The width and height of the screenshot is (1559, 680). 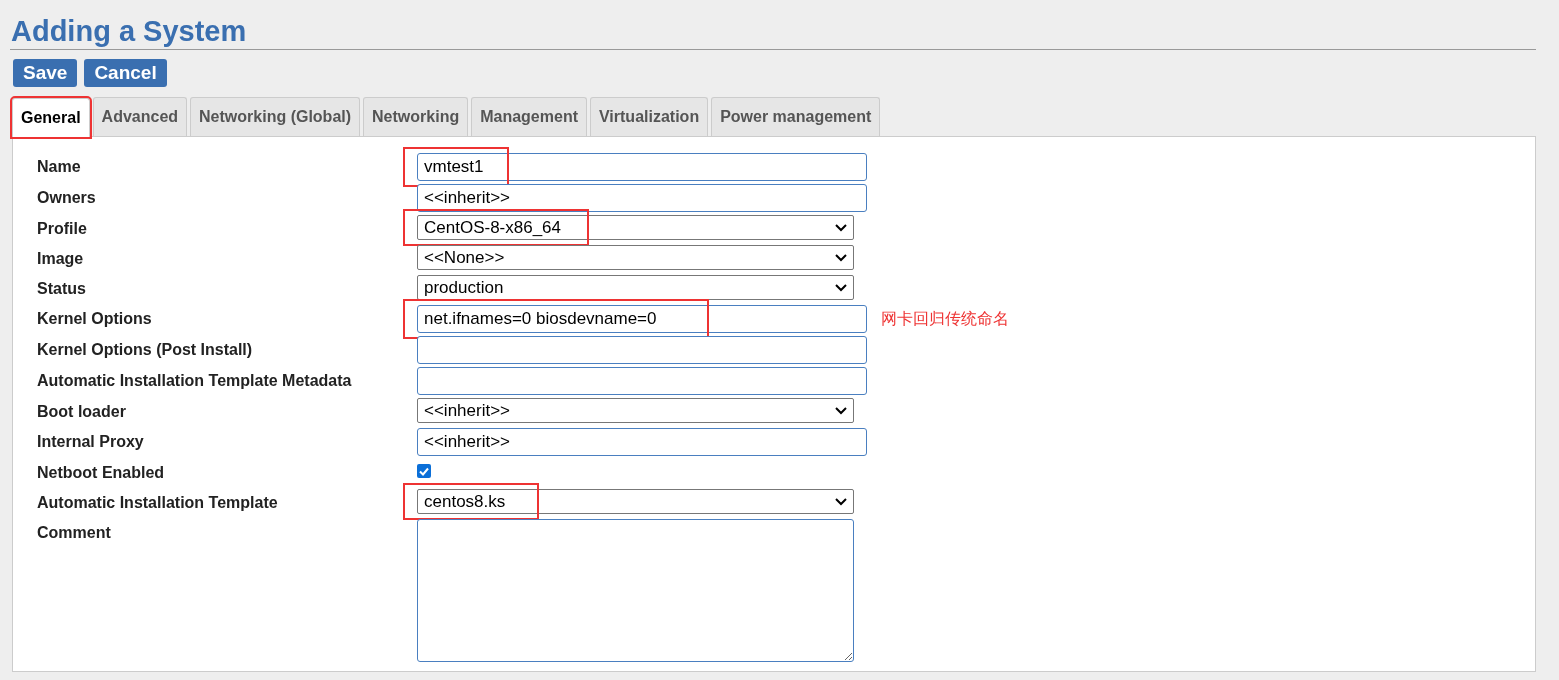 I want to click on dropdown: <<inherit>>, so click(x=635, y=410).